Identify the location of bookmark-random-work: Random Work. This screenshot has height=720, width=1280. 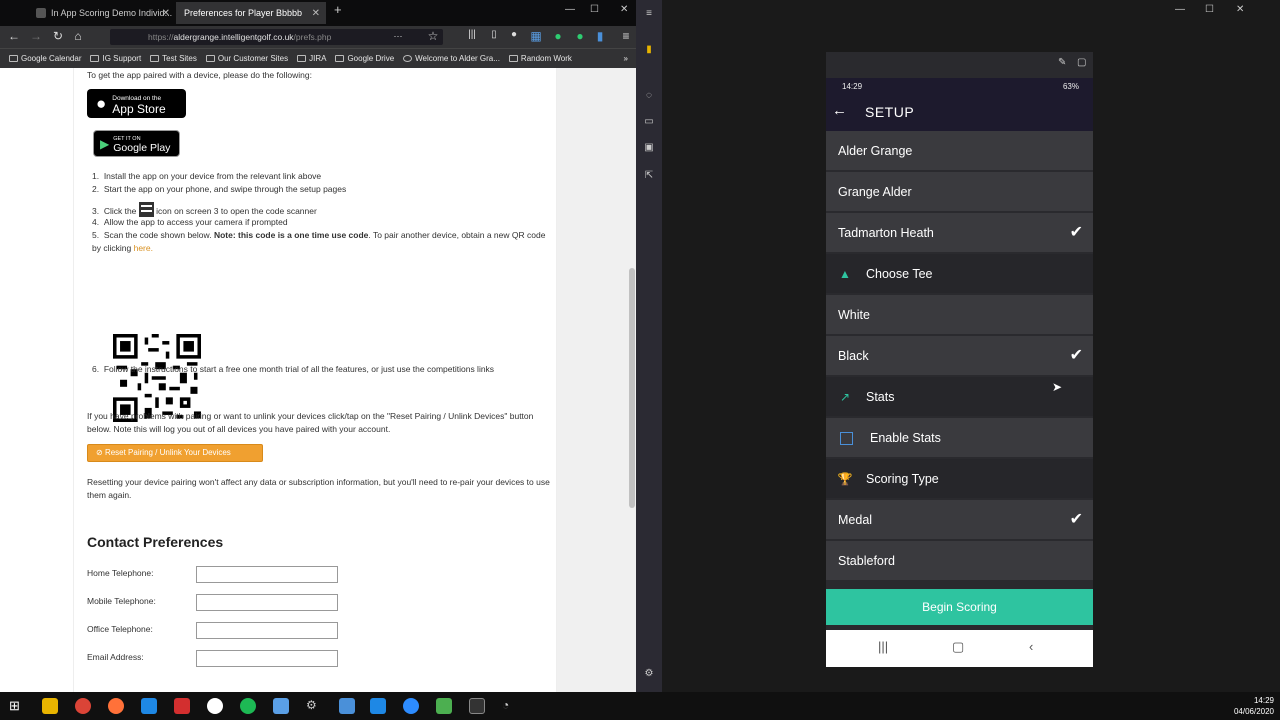
(540, 58).